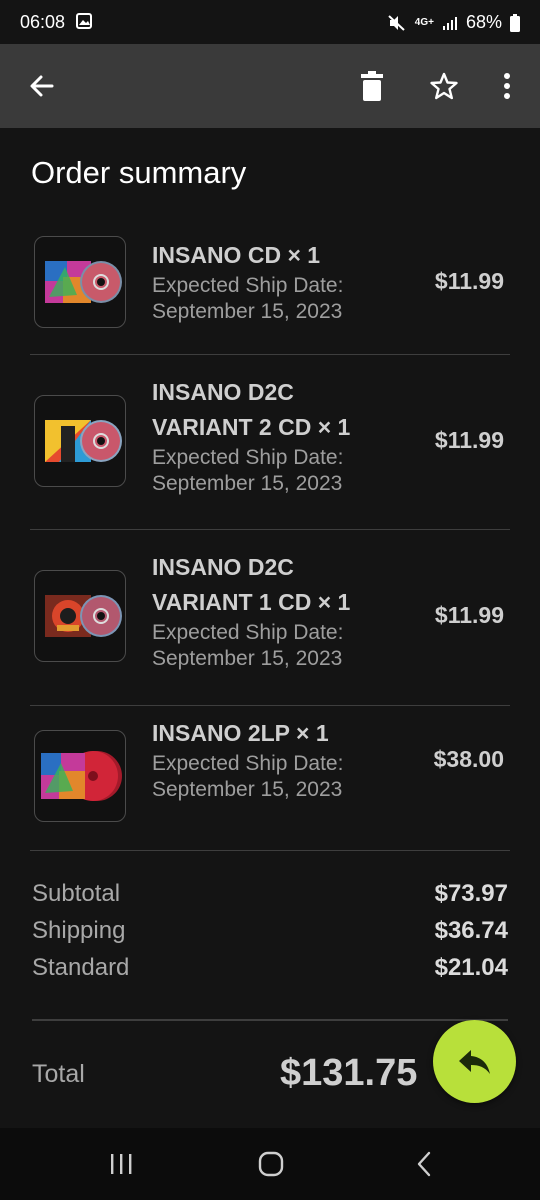 Image resolution: width=540 pixels, height=1200 pixels. I want to click on back-arrow-icon, so click(42, 86).